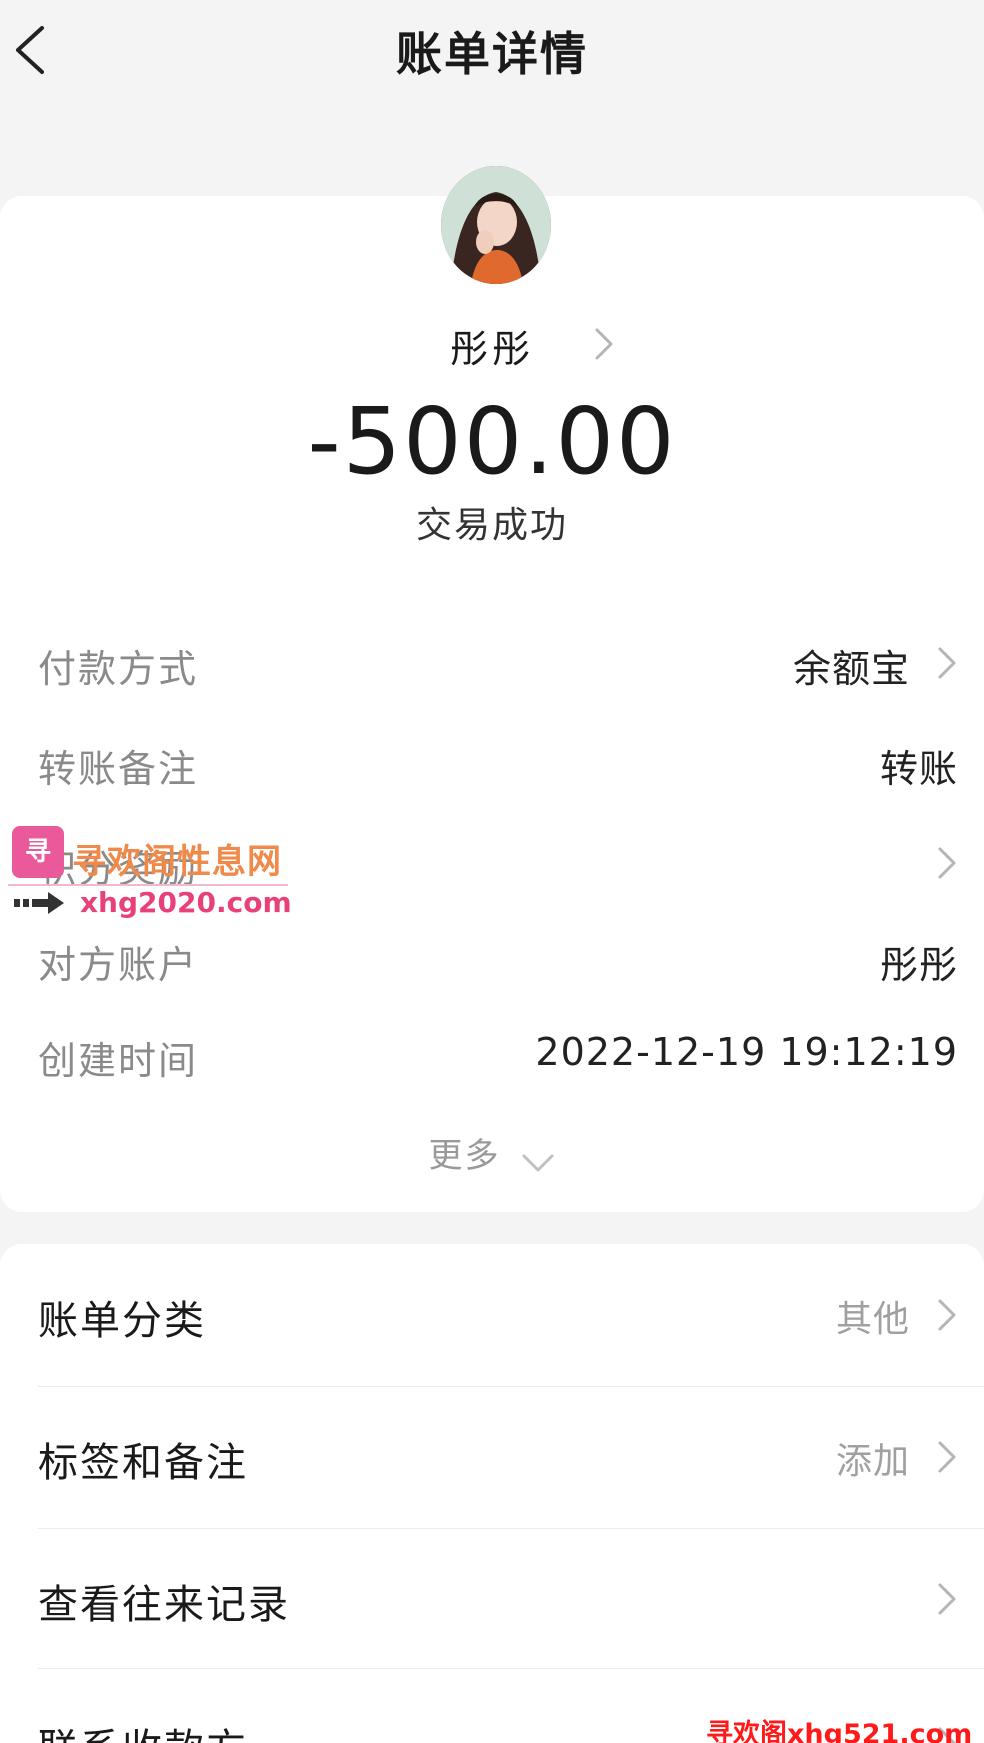  Describe the element at coordinates (464, 1156) in the screenshot. I see `more-label: 更多` at that location.